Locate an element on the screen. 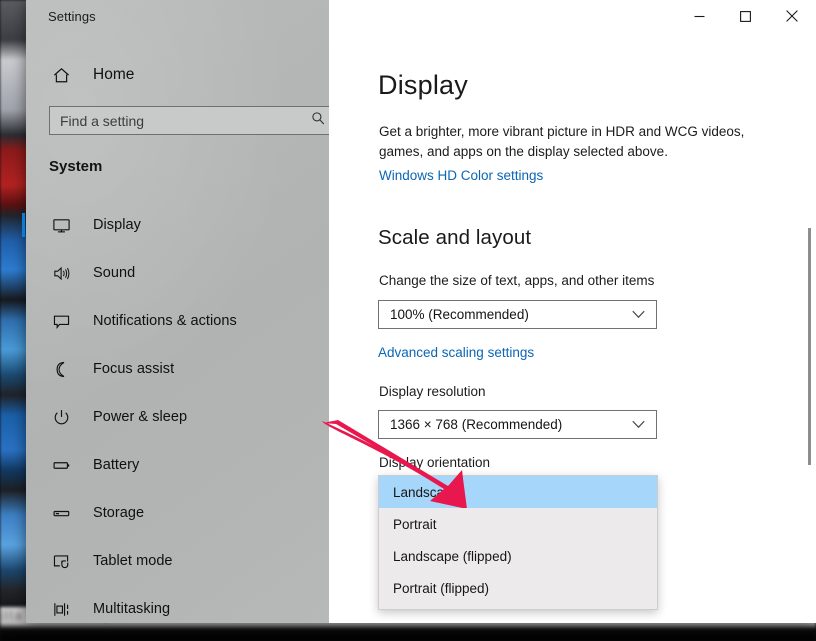  maximize-button is located at coordinates (745, 16).